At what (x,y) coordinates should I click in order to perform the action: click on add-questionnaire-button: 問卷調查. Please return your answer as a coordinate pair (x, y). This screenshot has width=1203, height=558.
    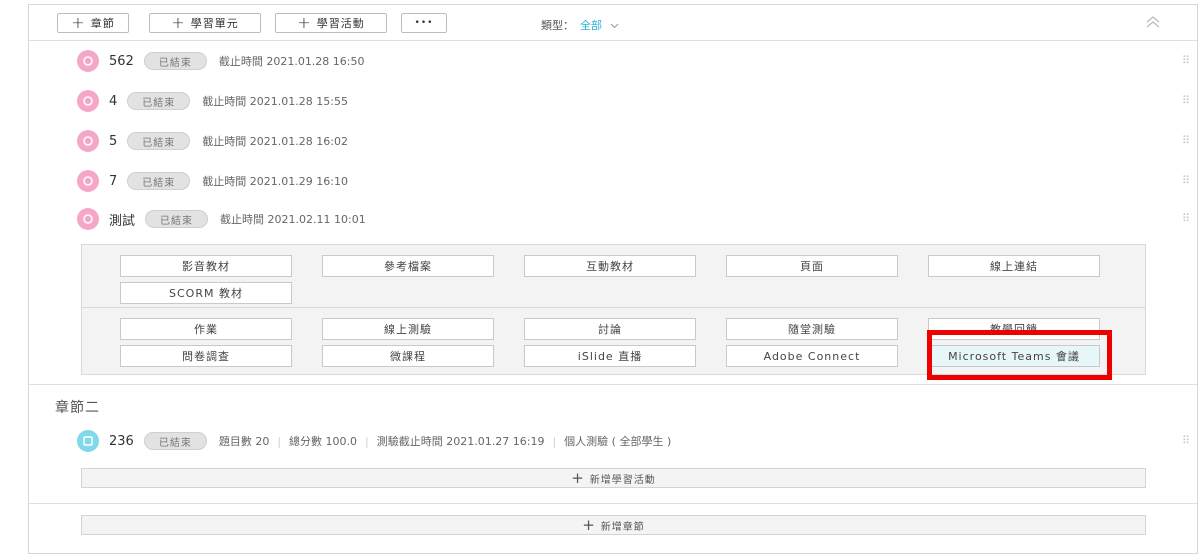
    Looking at the image, I should click on (206, 356).